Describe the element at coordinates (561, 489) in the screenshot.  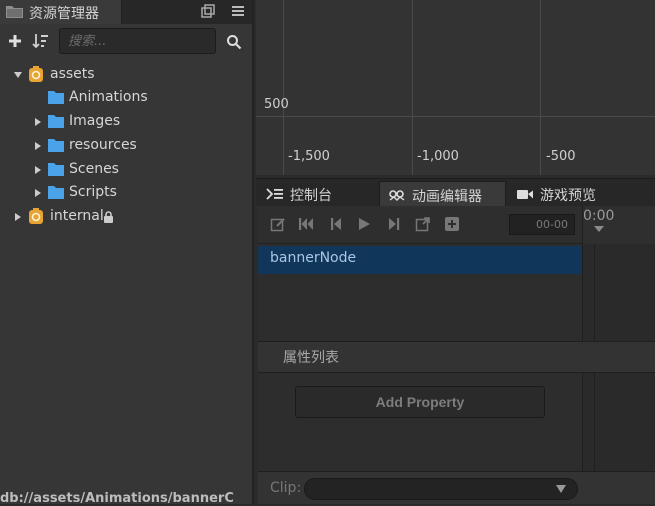
I see `chevron-down-icon` at that location.